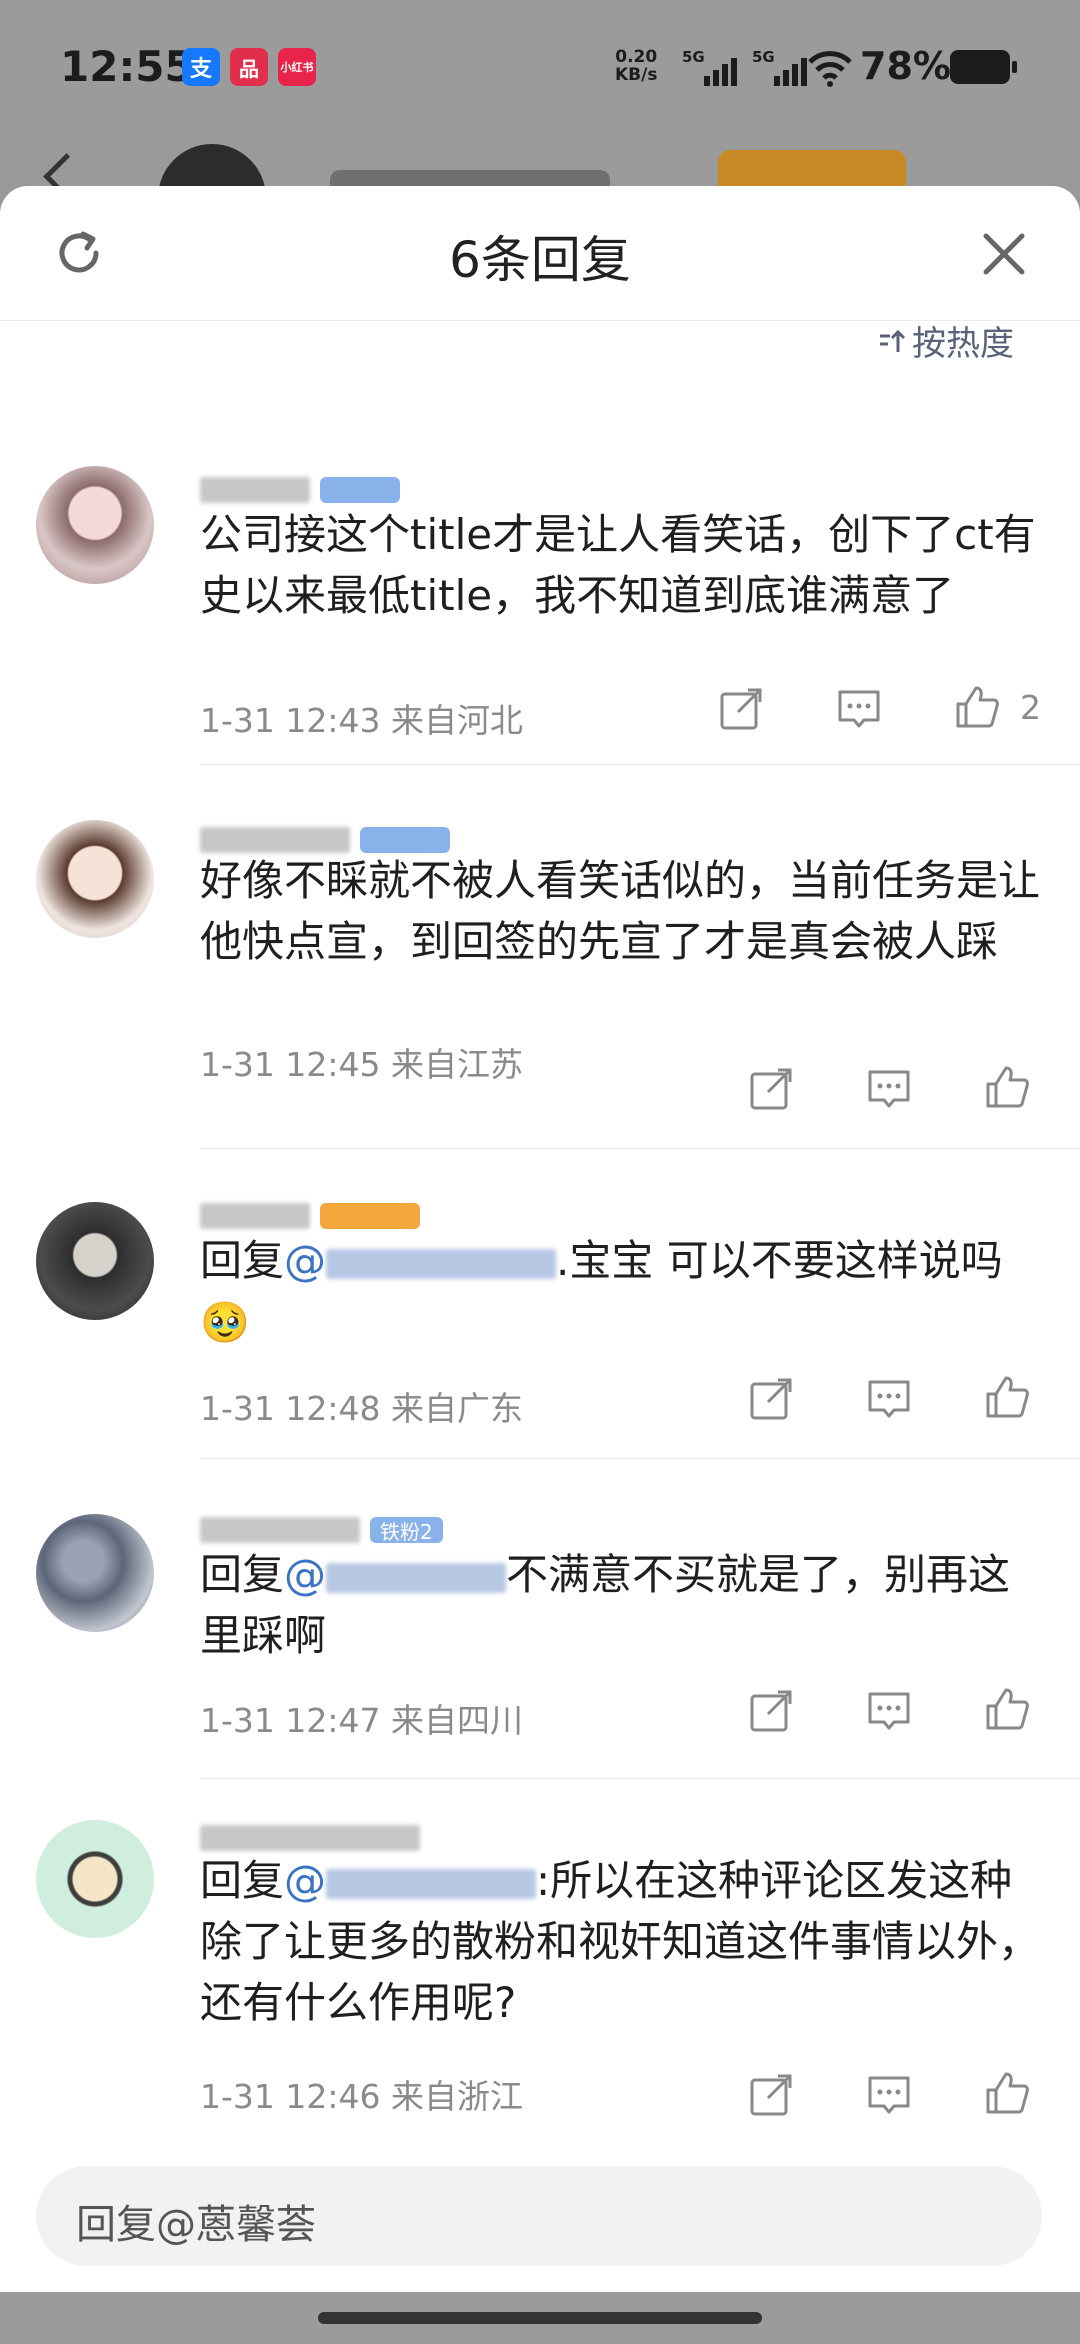 The height and width of the screenshot is (2344, 1080). What do you see at coordinates (457, 1064) in the screenshot?
I see `comment-location: 来自江苏` at bounding box center [457, 1064].